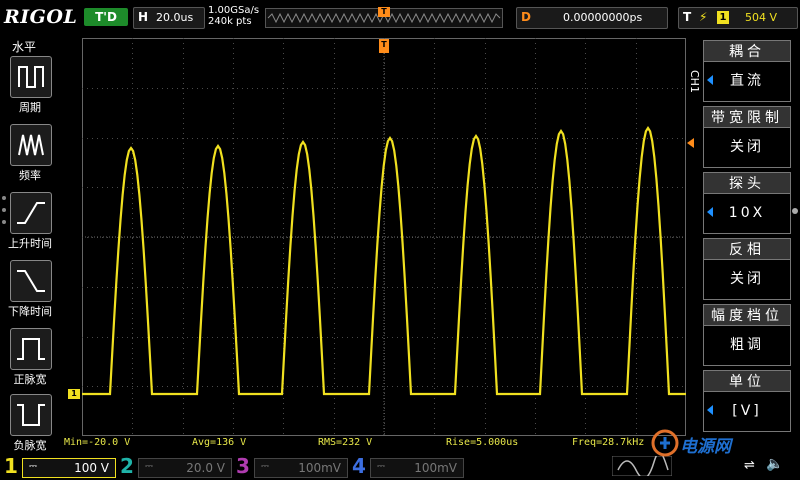 The image size is (800, 480). I want to click on channel-scale: 20.0 V, so click(205, 468).